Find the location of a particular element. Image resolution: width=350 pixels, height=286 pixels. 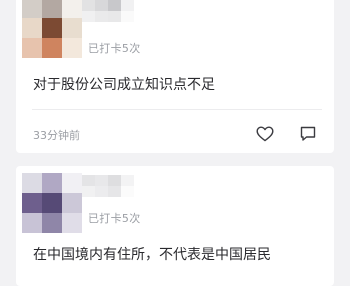

comment-bubble-icon is located at coordinates (308, 134).